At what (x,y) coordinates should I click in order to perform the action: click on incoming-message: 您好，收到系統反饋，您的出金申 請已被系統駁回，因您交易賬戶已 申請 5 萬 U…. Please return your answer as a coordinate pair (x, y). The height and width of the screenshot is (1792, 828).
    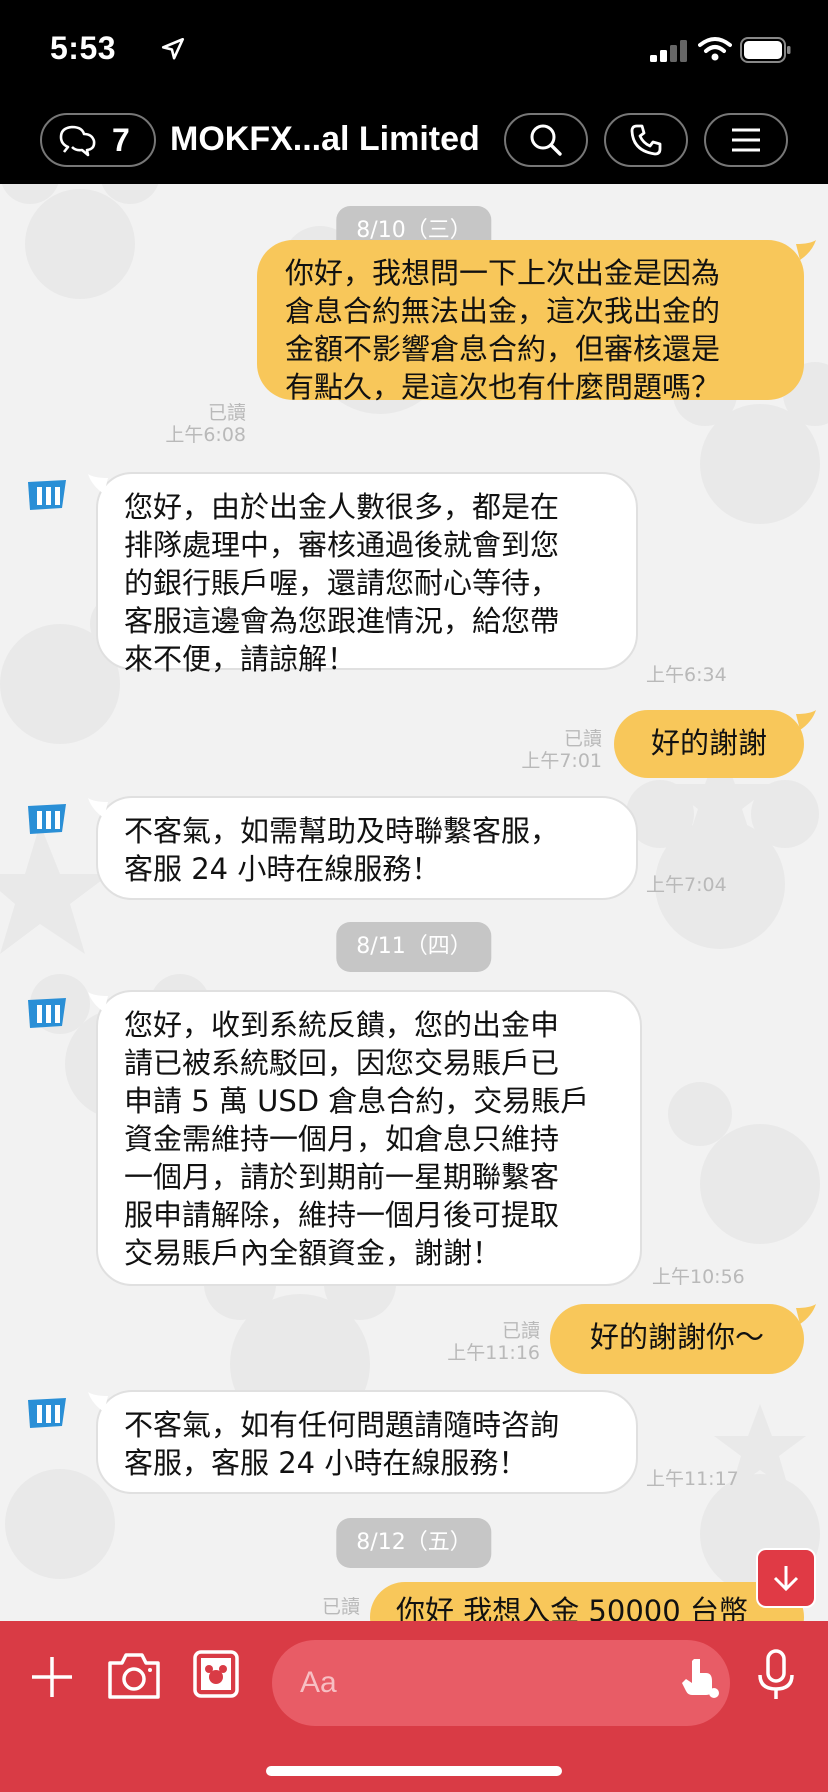
    Looking at the image, I should click on (369, 1138).